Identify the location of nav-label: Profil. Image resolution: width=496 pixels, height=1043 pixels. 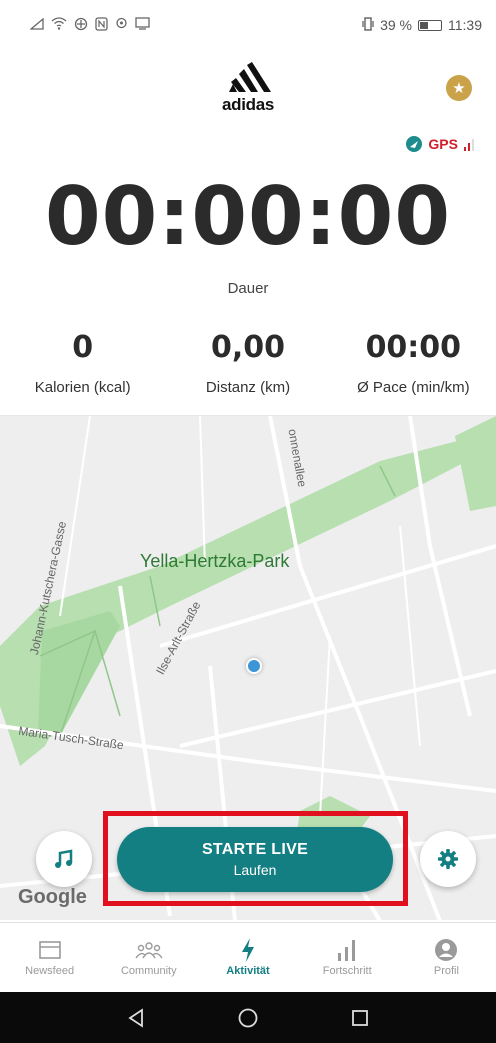
(446, 971).